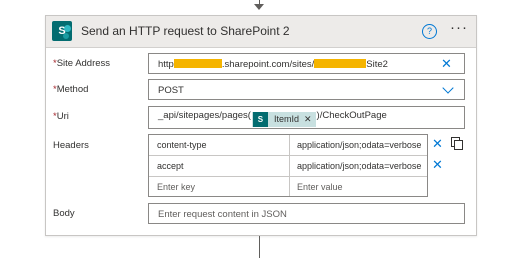 This screenshot has width=515, height=258. What do you see at coordinates (222, 166) in the screenshot?
I see `header-key-cell: accept` at bounding box center [222, 166].